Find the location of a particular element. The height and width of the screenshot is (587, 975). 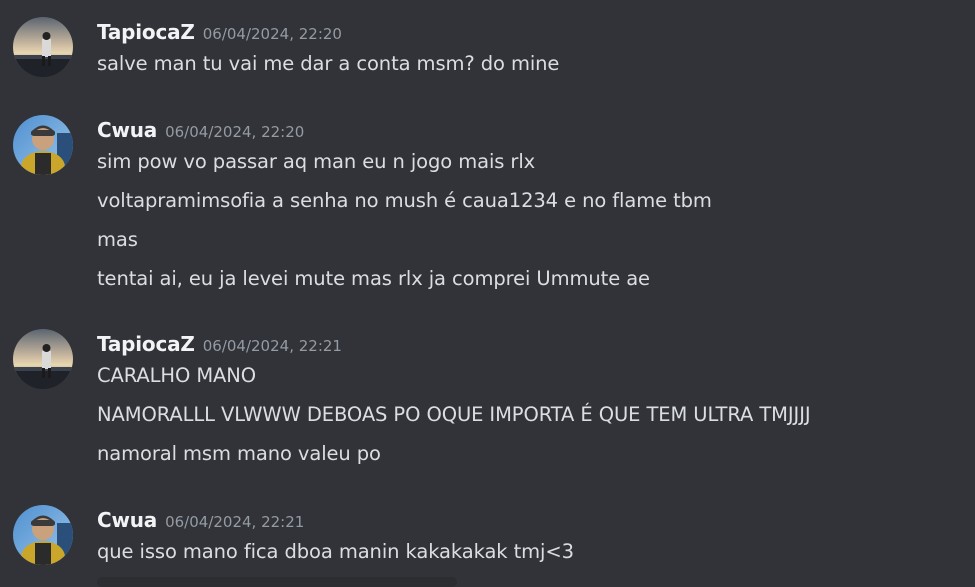

message-text: mas is located at coordinates (117, 239).